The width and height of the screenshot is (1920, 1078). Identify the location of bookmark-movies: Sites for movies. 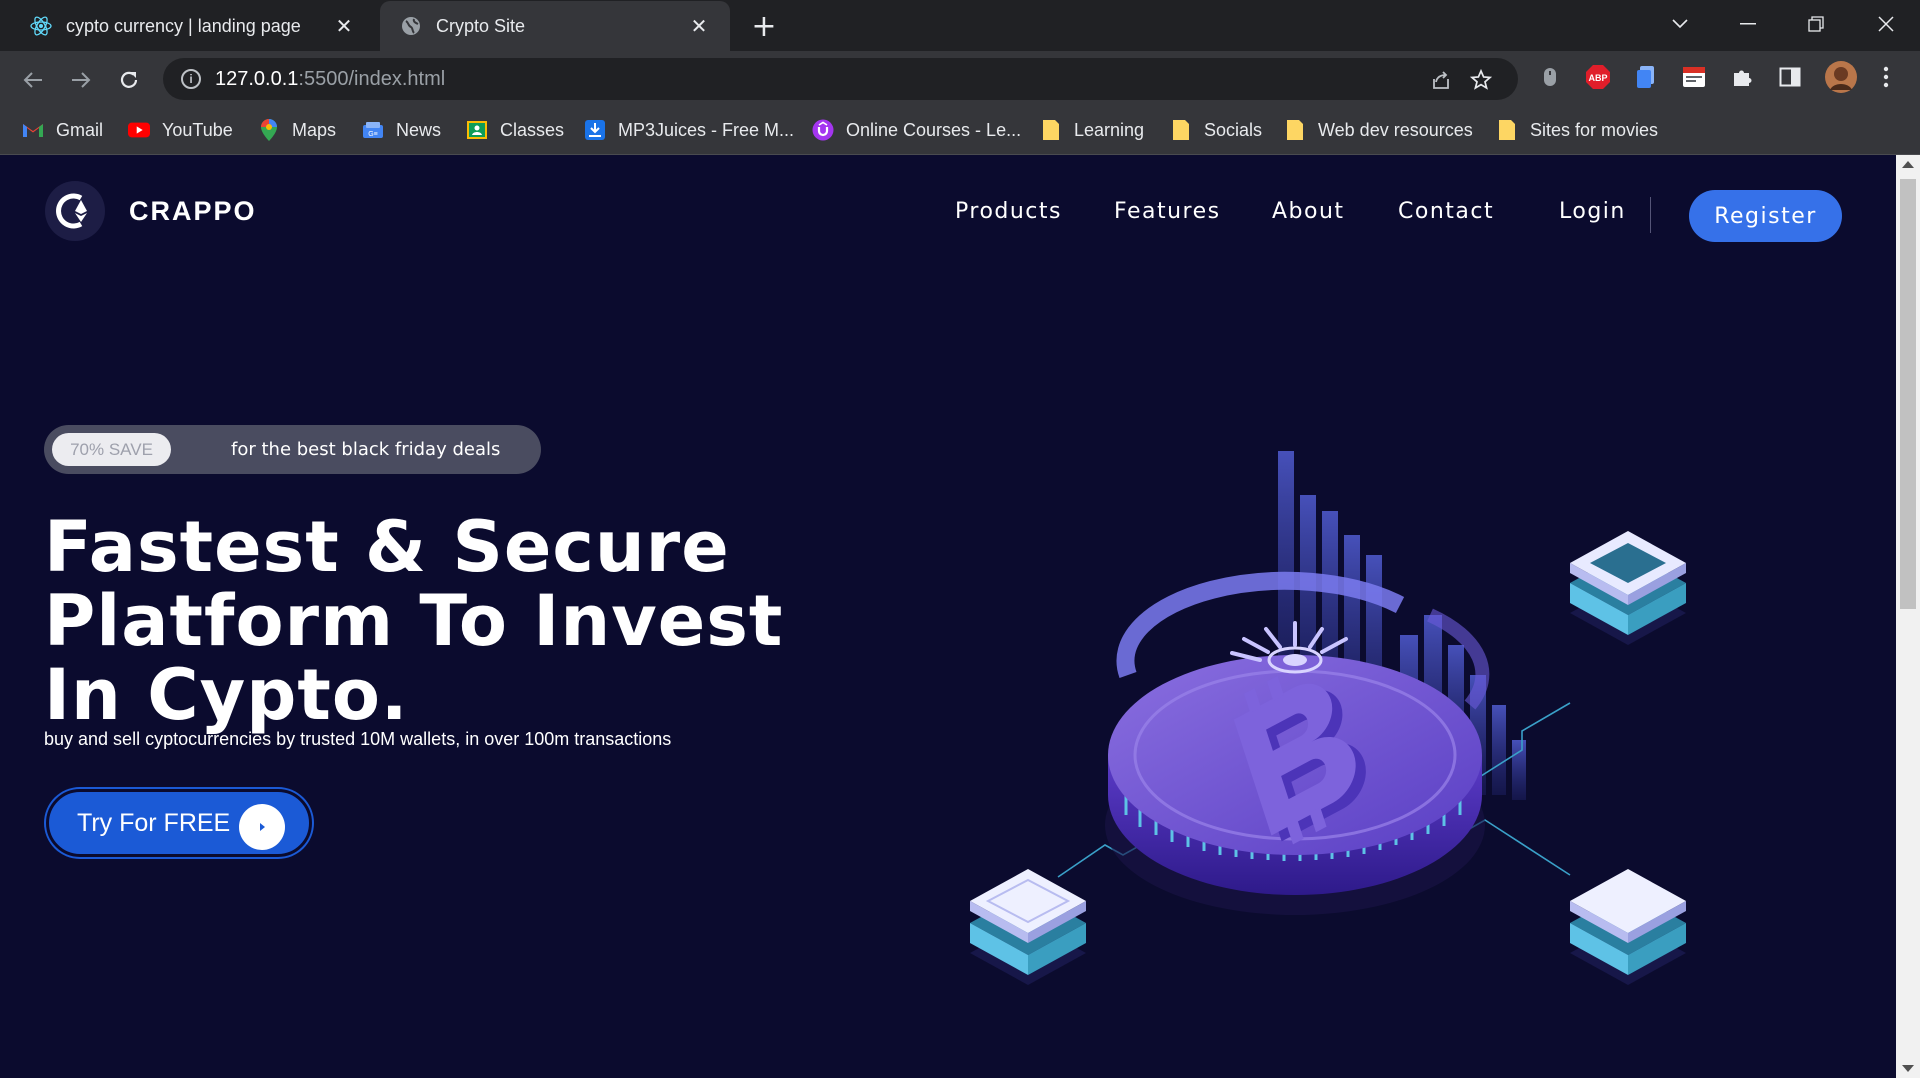
(1577, 130).